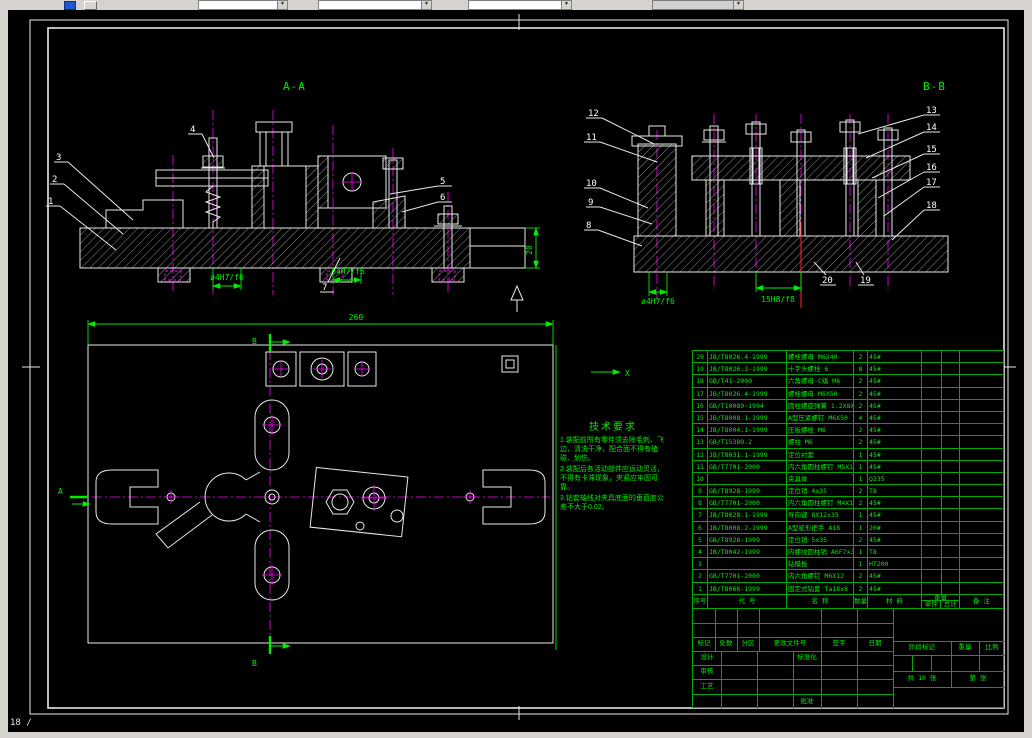  Describe the element at coordinates (820, 491) in the screenshot. I see `cell-name: 定位销 4x35` at that location.